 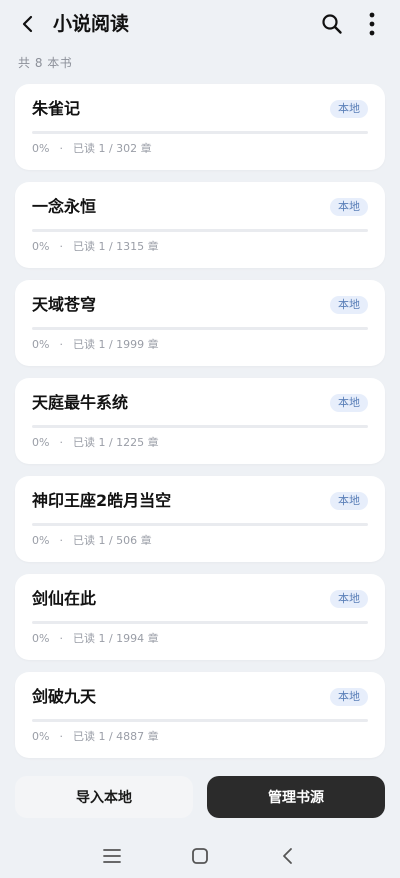 I want to click on back-chevron-icon, so click(x=287, y=856).